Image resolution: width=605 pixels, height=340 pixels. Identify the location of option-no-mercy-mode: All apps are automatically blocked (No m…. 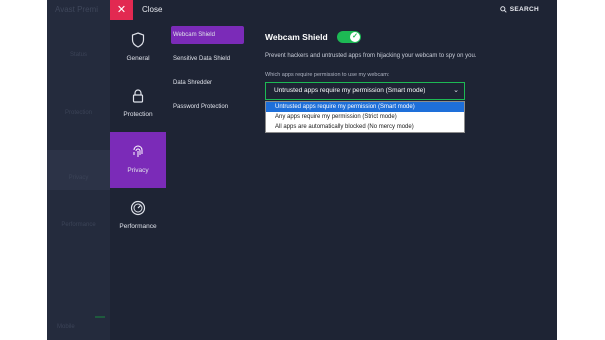
(365, 127).